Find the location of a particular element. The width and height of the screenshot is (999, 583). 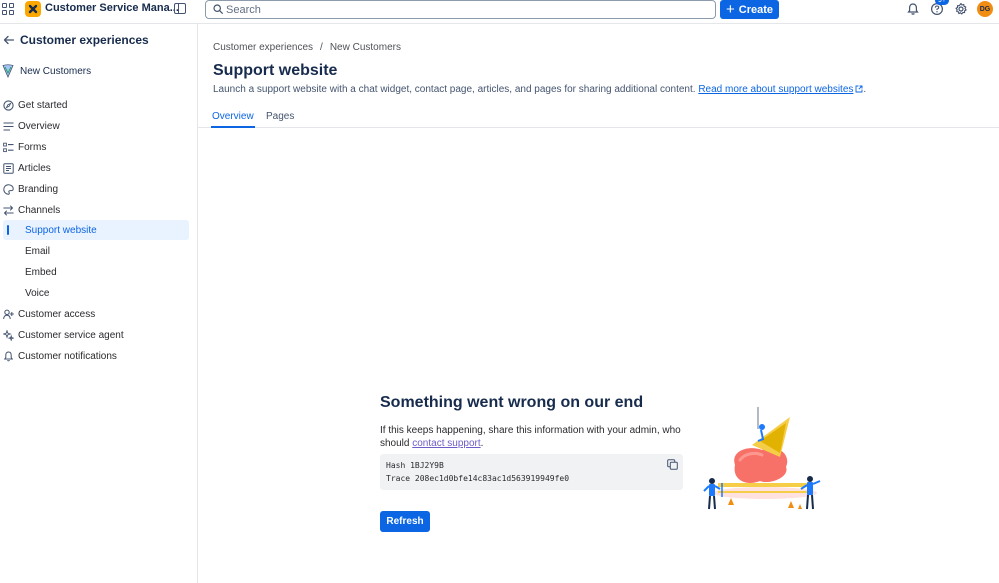

sidebar-heading: Customer experiences is located at coordinates (84, 40).